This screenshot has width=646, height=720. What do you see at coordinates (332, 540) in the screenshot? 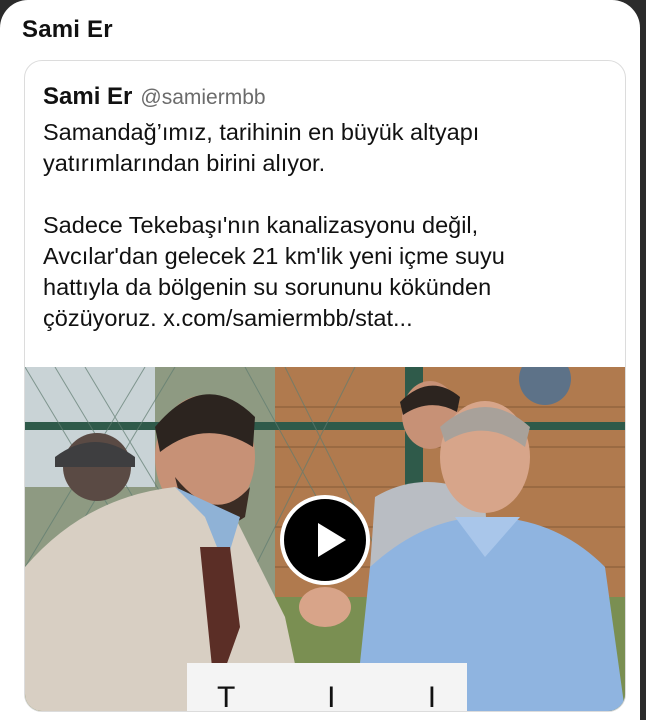
I see `play-icon` at bounding box center [332, 540].